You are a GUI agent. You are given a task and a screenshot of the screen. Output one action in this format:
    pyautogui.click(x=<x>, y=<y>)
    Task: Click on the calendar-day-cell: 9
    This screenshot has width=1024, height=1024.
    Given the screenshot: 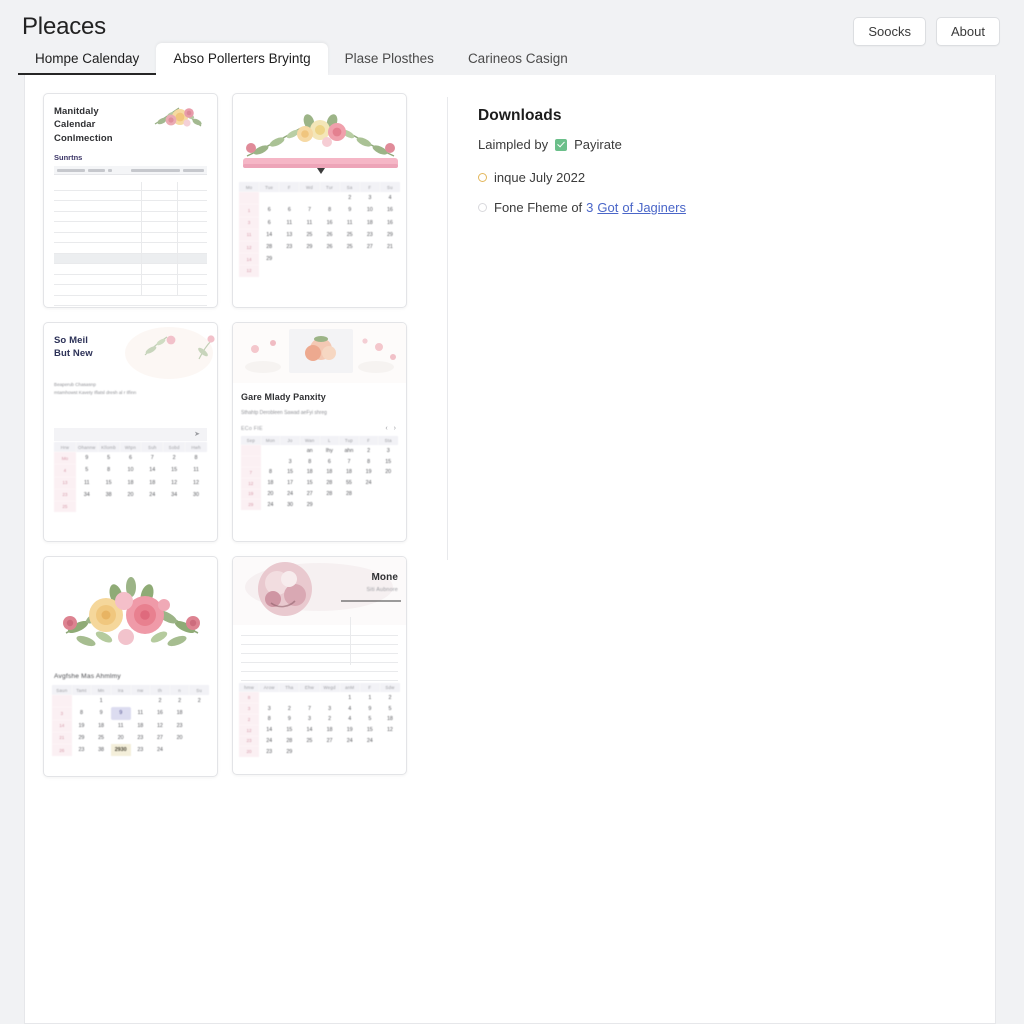 What is the action you would take?
    pyautogui.click(x=120, y=713)
    